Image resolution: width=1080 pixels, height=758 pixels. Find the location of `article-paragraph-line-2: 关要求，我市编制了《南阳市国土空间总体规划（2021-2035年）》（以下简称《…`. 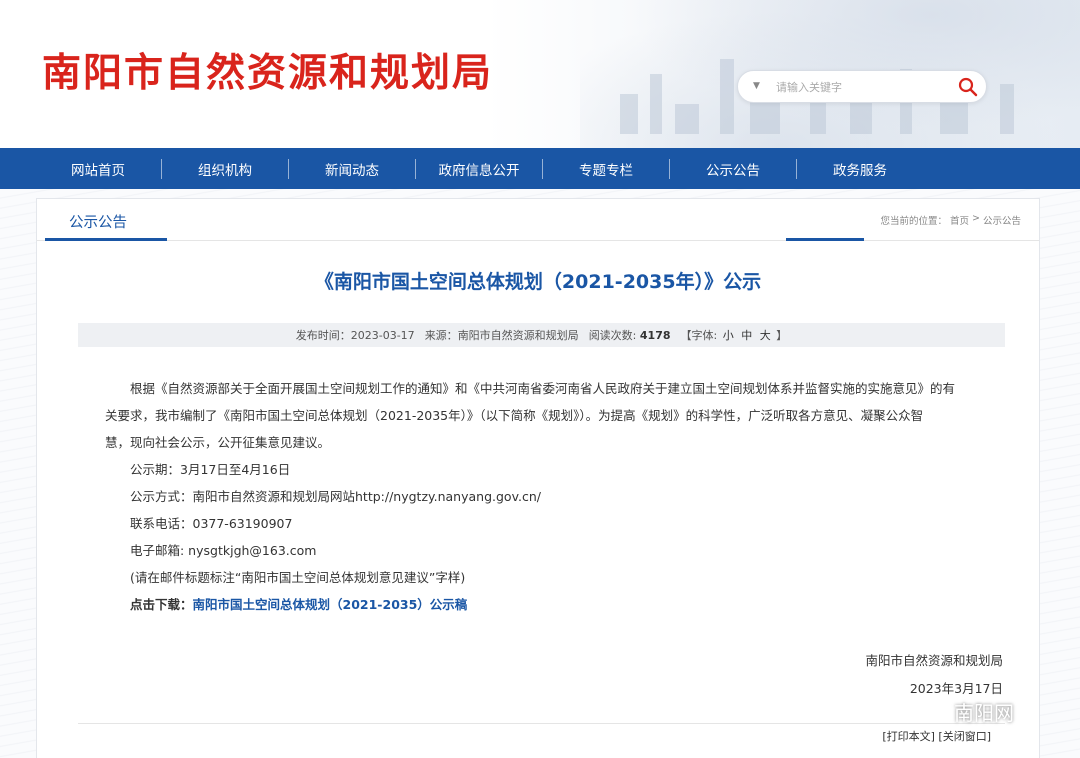

article-paragraph-line-2: 关要求，我市编制了《南阳市国土空间总体规划（2021-2035年）》（以下简称《… is located at coordinates (514, 415).